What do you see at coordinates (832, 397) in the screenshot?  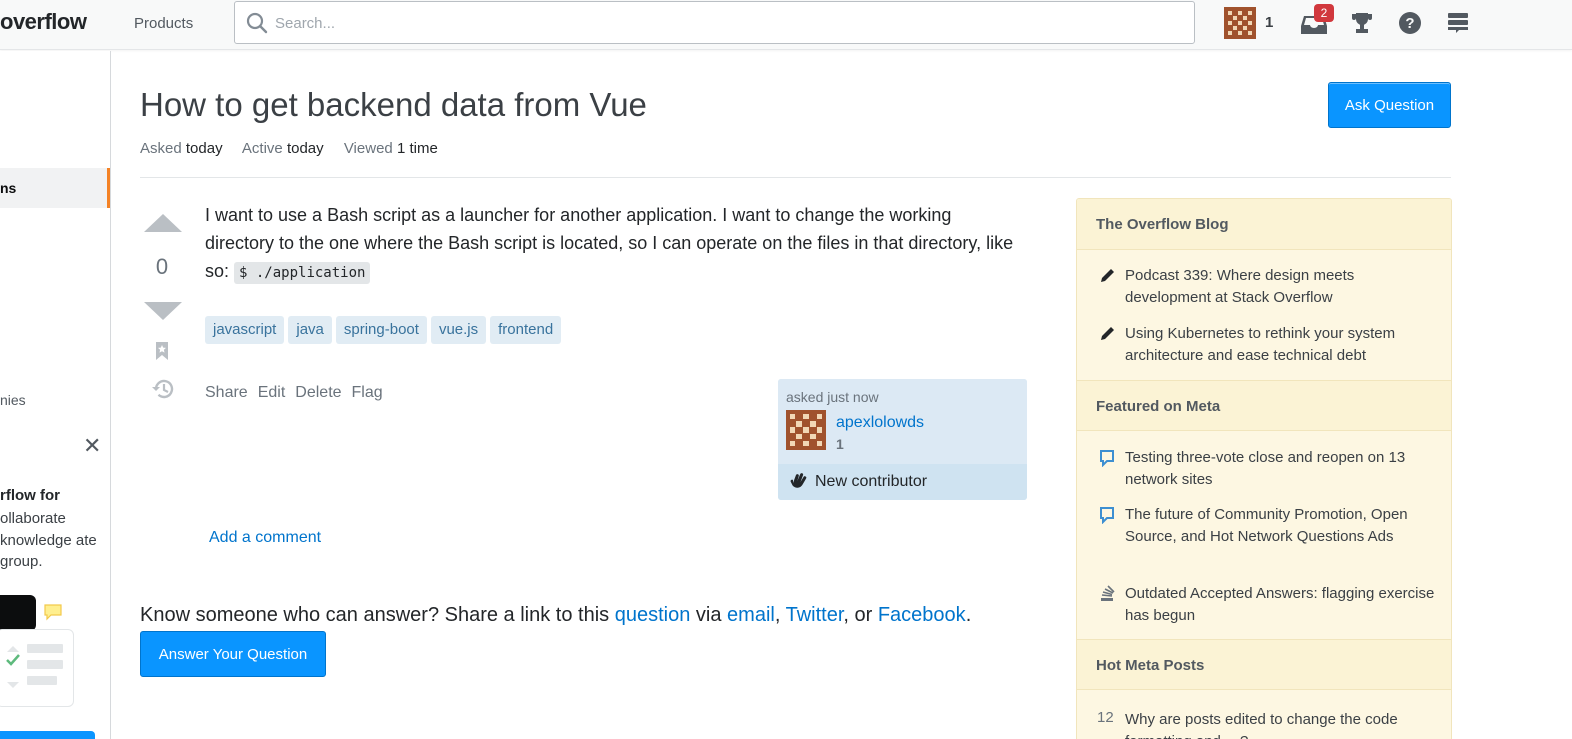 I see `asked-time: asked just now` at bounding box center [832, 397].